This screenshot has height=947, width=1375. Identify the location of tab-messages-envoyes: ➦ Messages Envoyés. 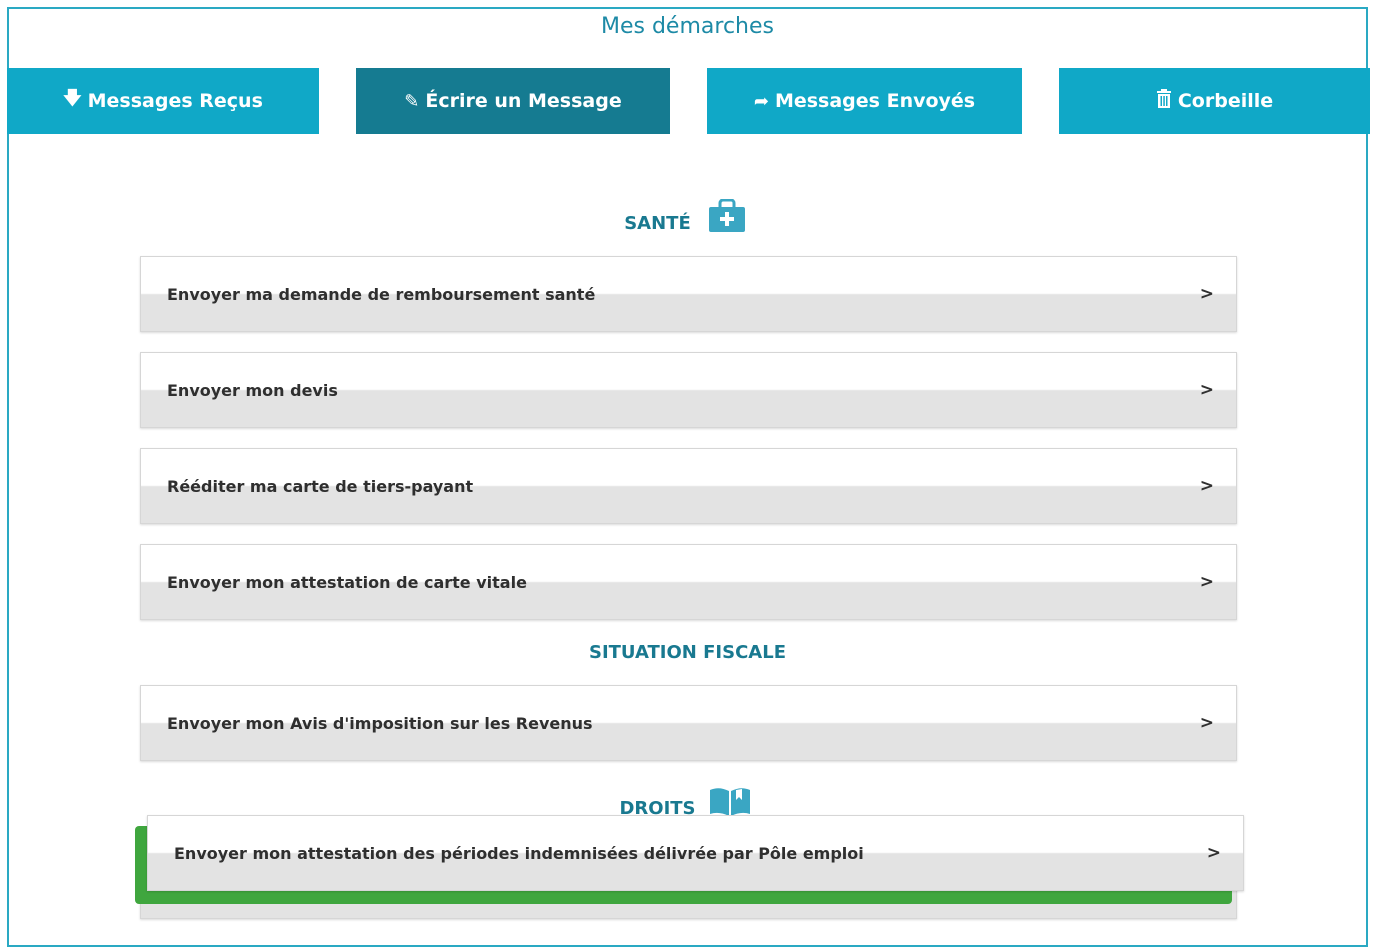
(864, 101).